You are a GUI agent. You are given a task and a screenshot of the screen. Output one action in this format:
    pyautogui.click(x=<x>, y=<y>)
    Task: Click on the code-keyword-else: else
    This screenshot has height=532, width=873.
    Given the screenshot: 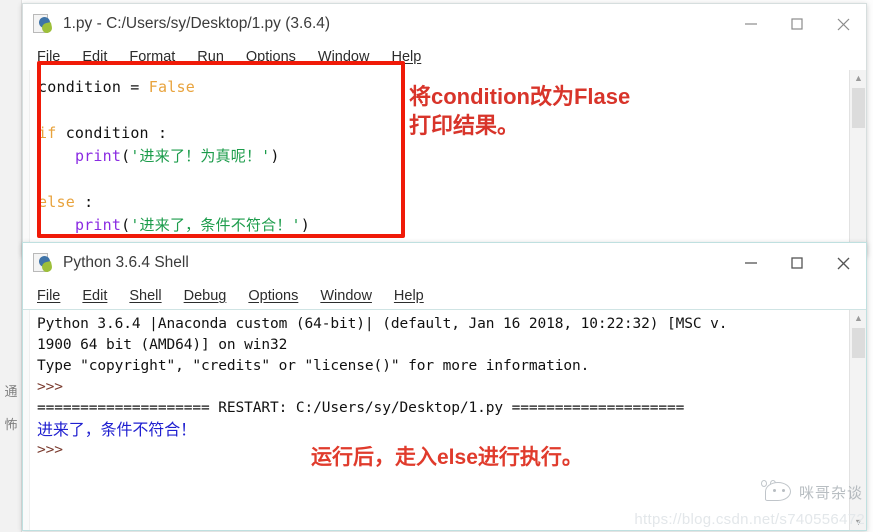 What is the action you would take?
    pyautogui.click(x=56, y=202)
    